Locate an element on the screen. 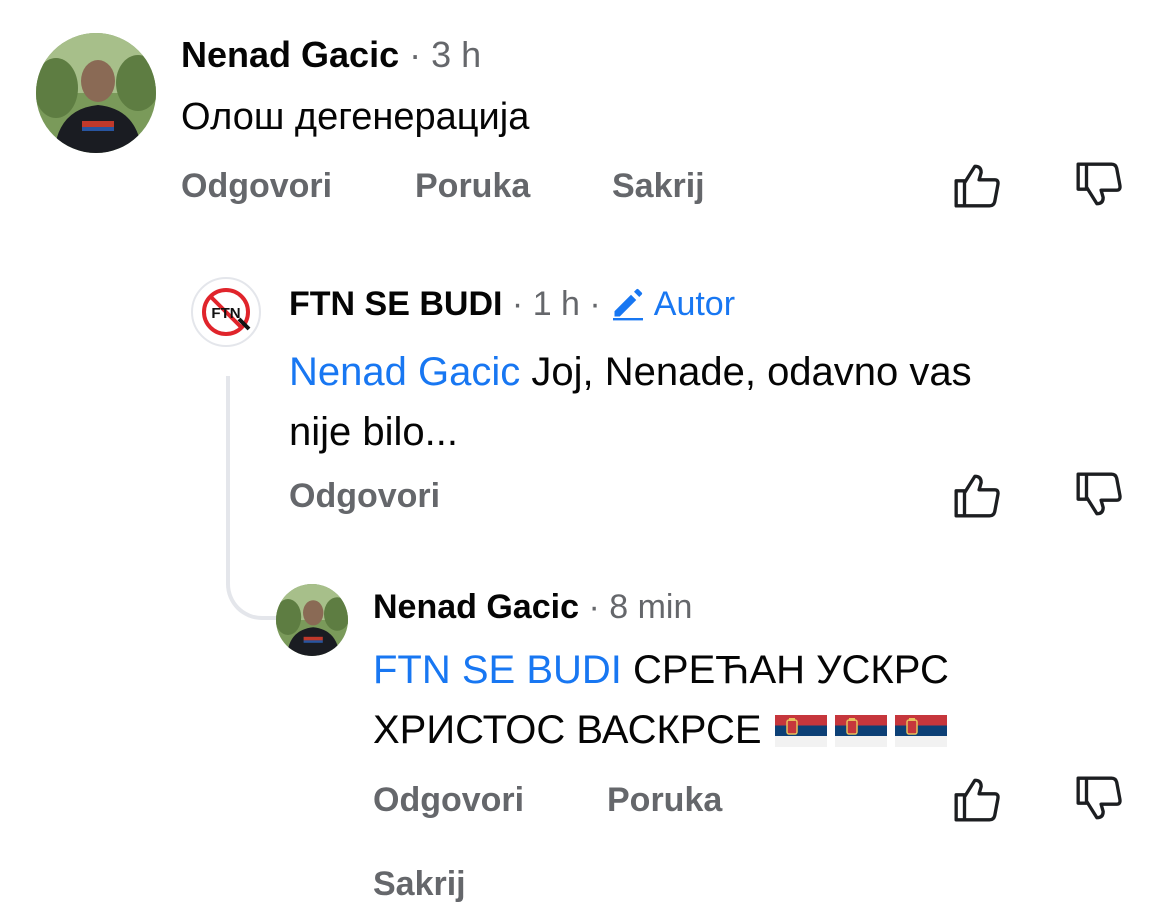 This screenshot has width=1170, height=922. comment-text-line1: Joj, Nenade, odavno vas is located at coordinates (751, 372).